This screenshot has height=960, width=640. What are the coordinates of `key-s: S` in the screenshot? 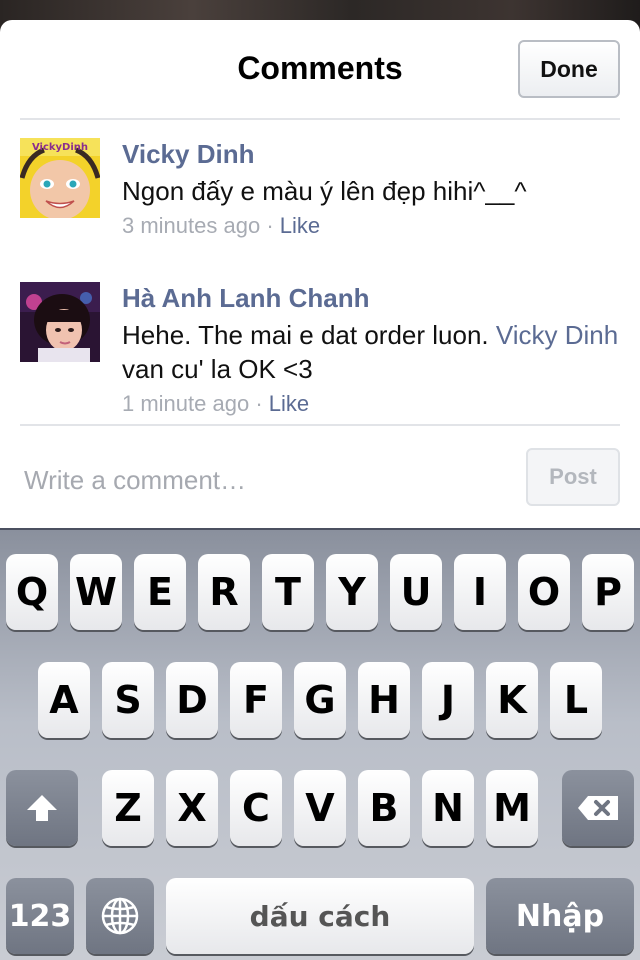 It's located at (128, 700).